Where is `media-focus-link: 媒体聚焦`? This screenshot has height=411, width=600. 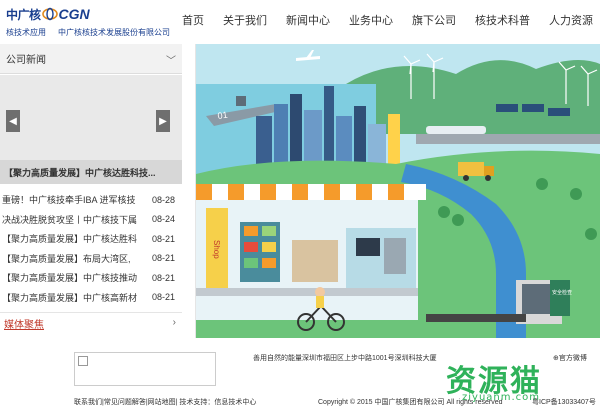
media-focus-link: 媒体聚焦 is located at coordinates (24, 323).